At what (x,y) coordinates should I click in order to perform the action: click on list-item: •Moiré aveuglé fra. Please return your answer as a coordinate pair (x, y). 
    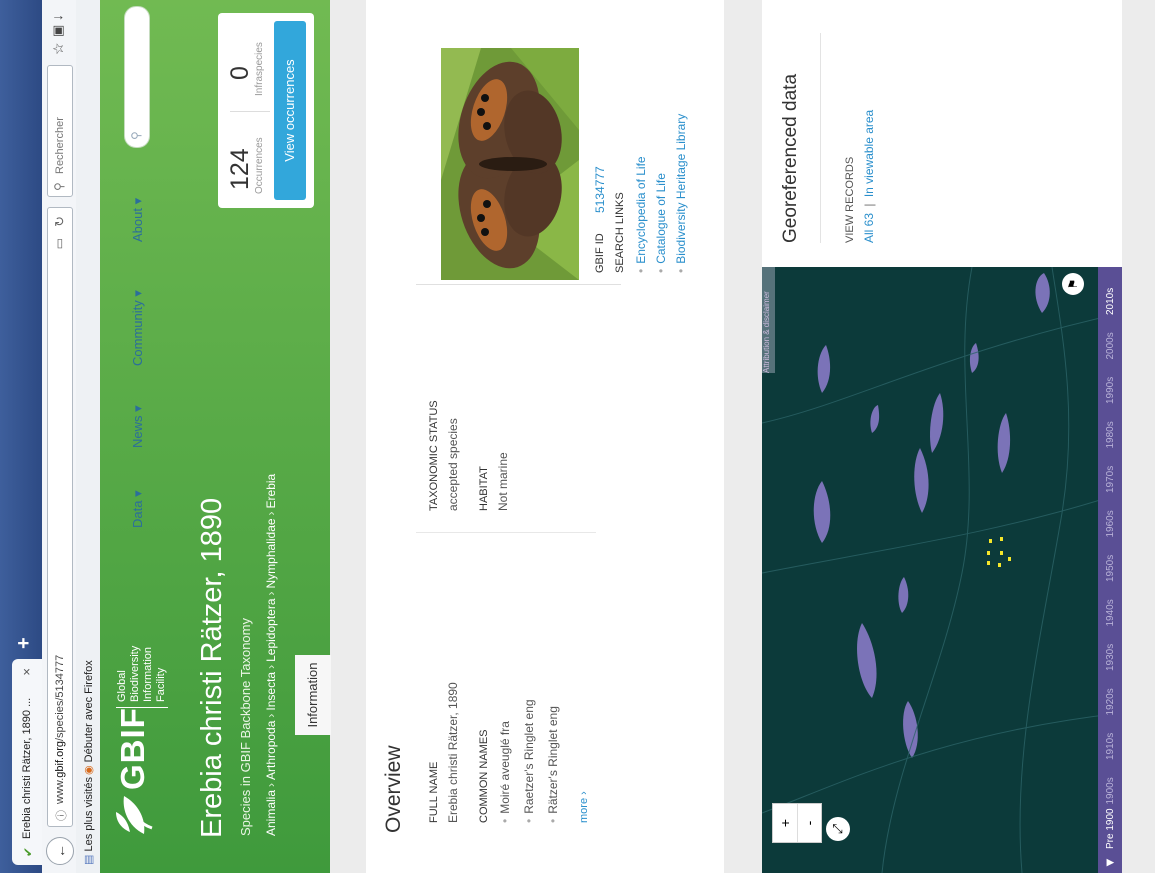
    Looking at the image, I should click on (505, 772).